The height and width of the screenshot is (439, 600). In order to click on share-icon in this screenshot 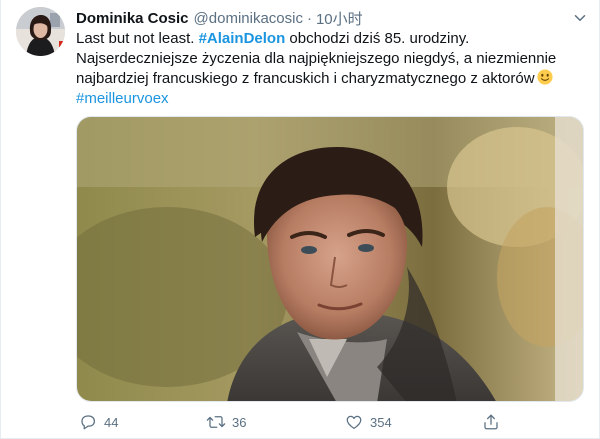, I will do `click(491, 422)`.